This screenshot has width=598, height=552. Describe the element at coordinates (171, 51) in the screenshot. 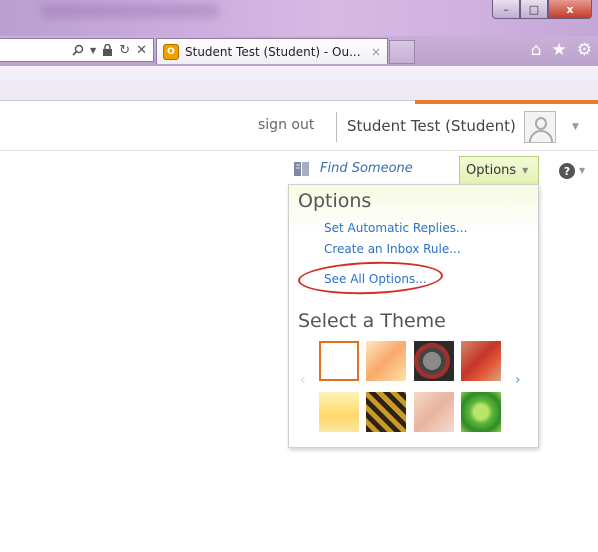

I see `outlook-icon: O` at that location.